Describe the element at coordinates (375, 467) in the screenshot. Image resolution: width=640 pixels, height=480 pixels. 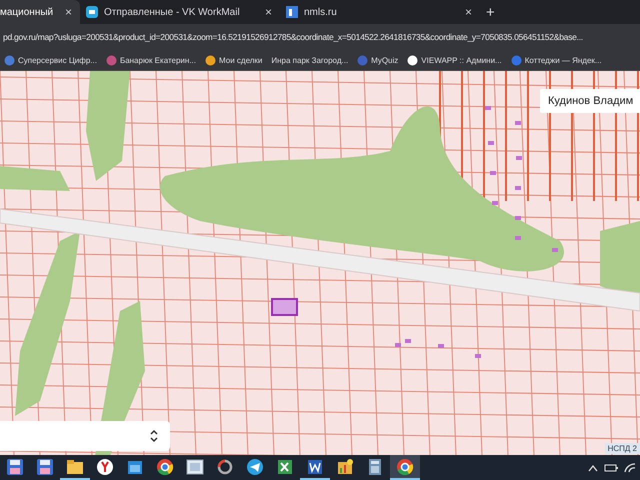
I see `calculator-icon` at that location.